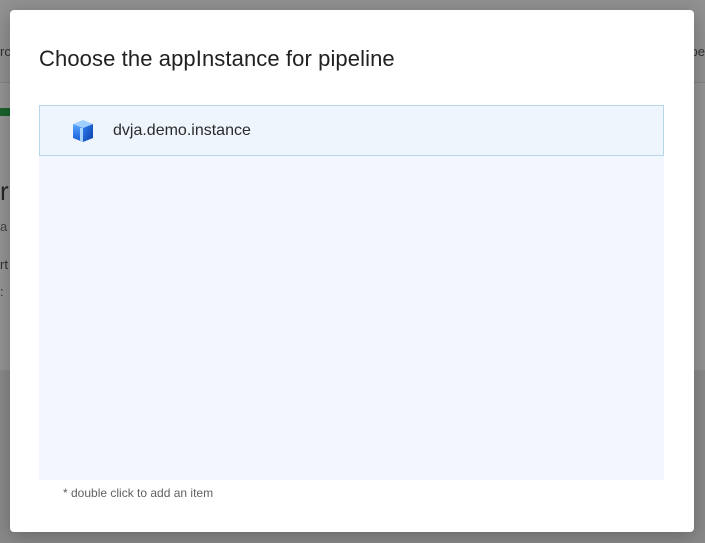 This screenshot has height=543, width=705. I want to click on cube-icon, so click(83, 131).